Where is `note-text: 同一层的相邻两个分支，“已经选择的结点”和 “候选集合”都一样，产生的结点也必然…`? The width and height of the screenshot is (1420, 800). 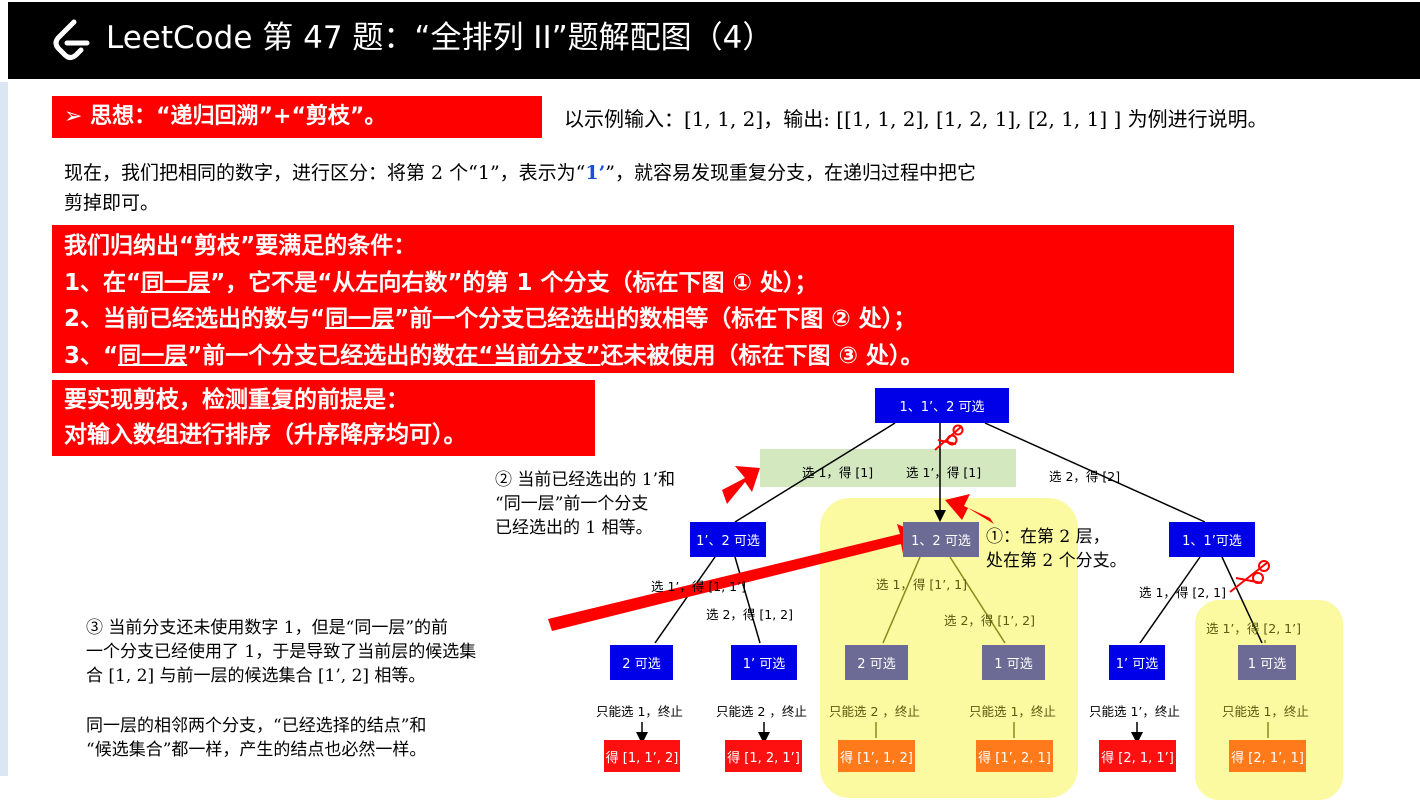
note-text: 同一层的相邻两个分支，“已经选择的结点”和 “候选集合”都一样，产生的结点也必然… is located at coordinates (256, 738).